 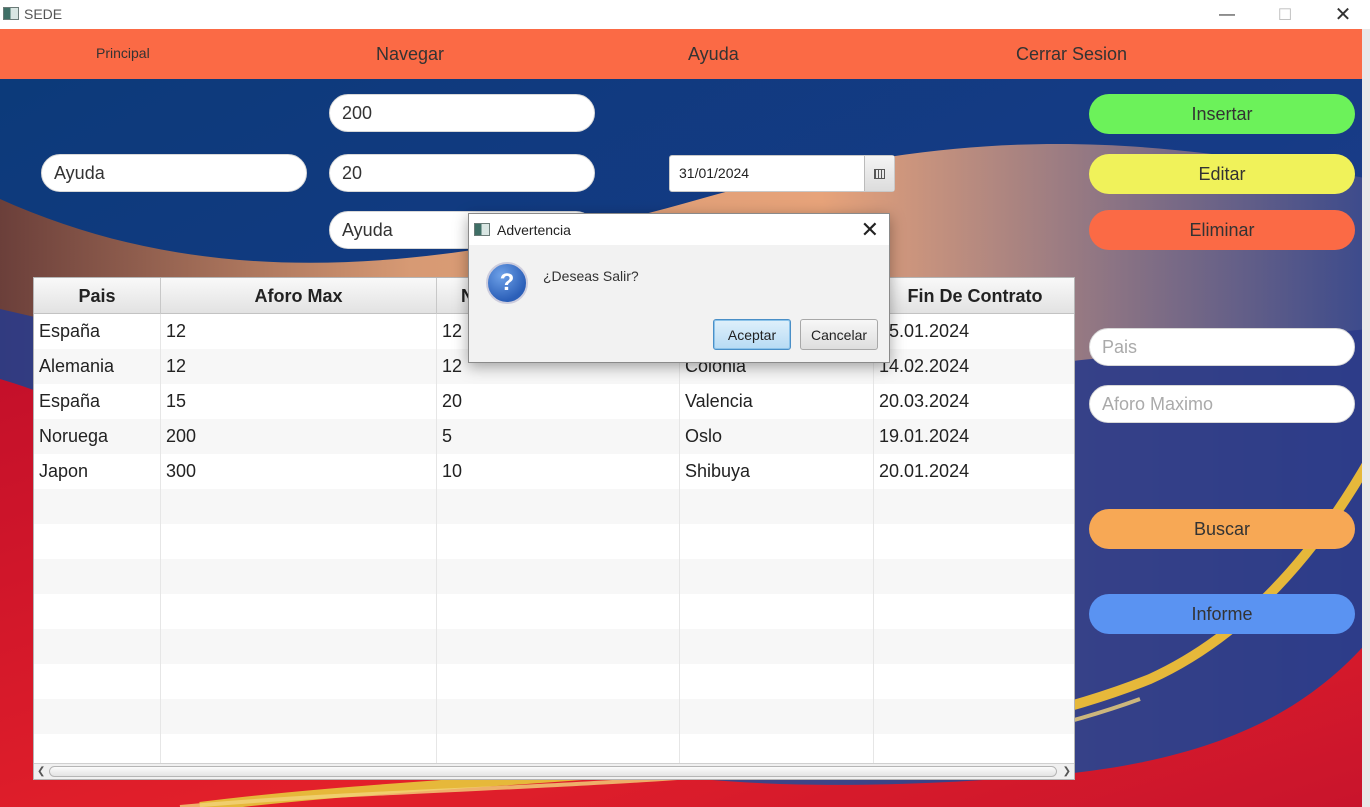 I want to click on menu-bar: Principal Navegar Ayuda Cerrar Sesion, so click(x=681, y=54).